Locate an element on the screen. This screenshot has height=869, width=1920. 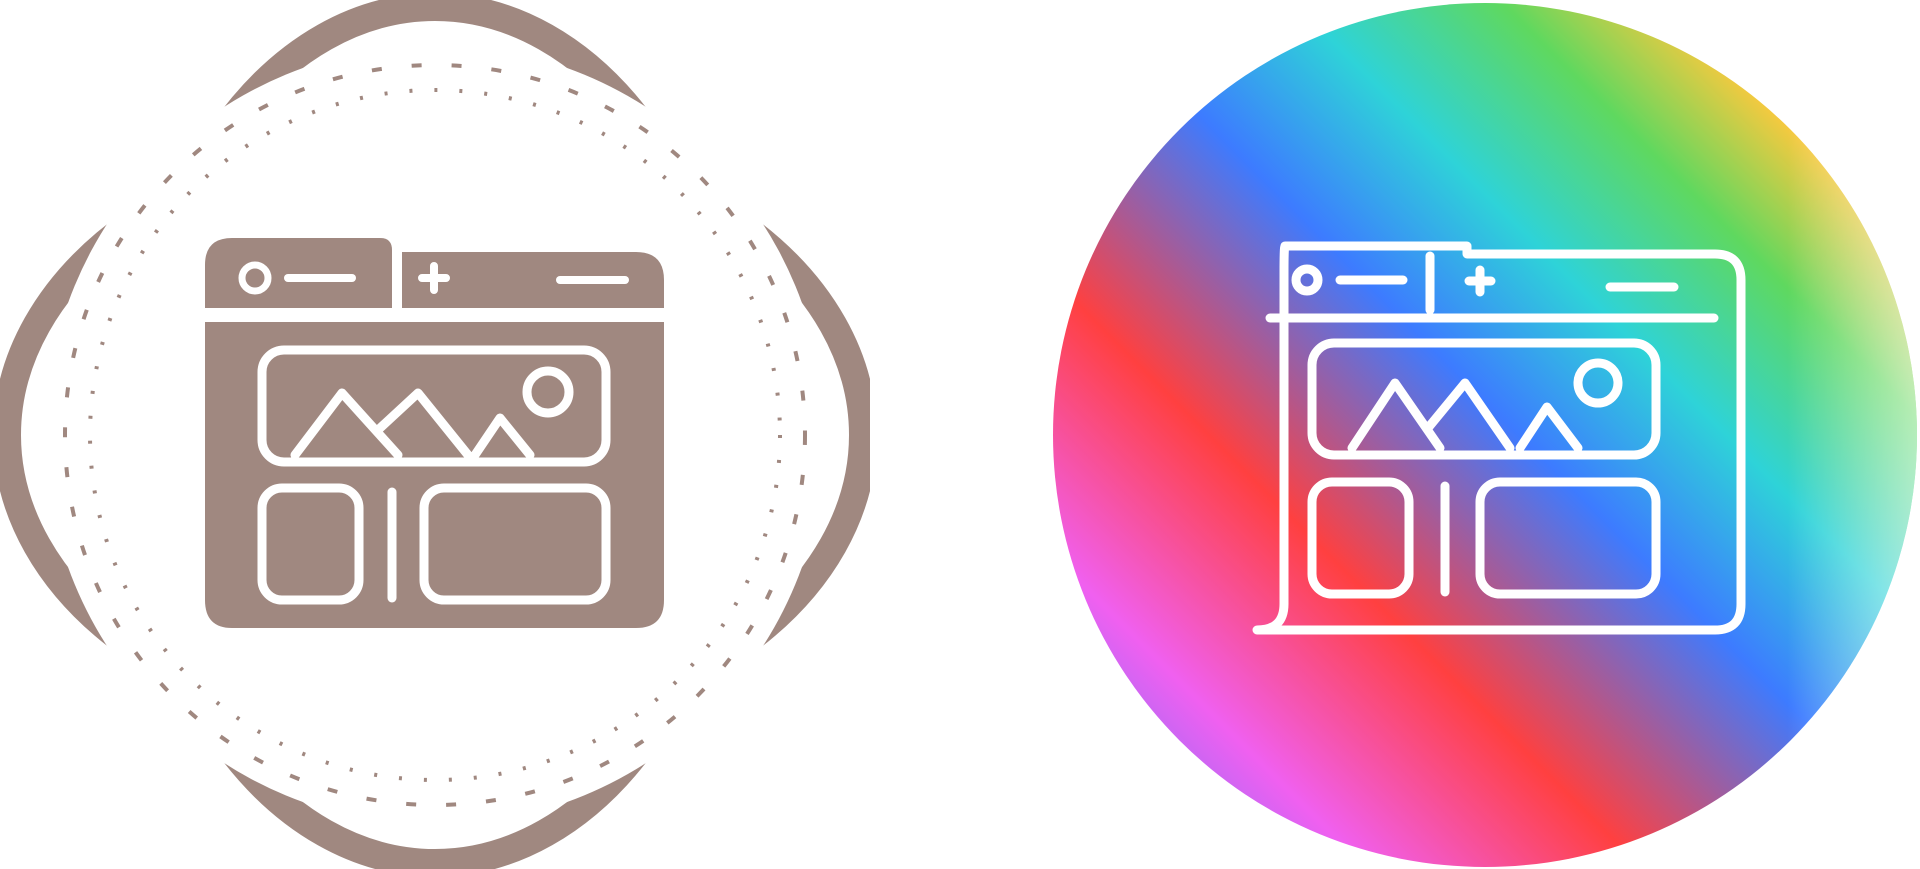
window-body is located at coordinates (434, 475).